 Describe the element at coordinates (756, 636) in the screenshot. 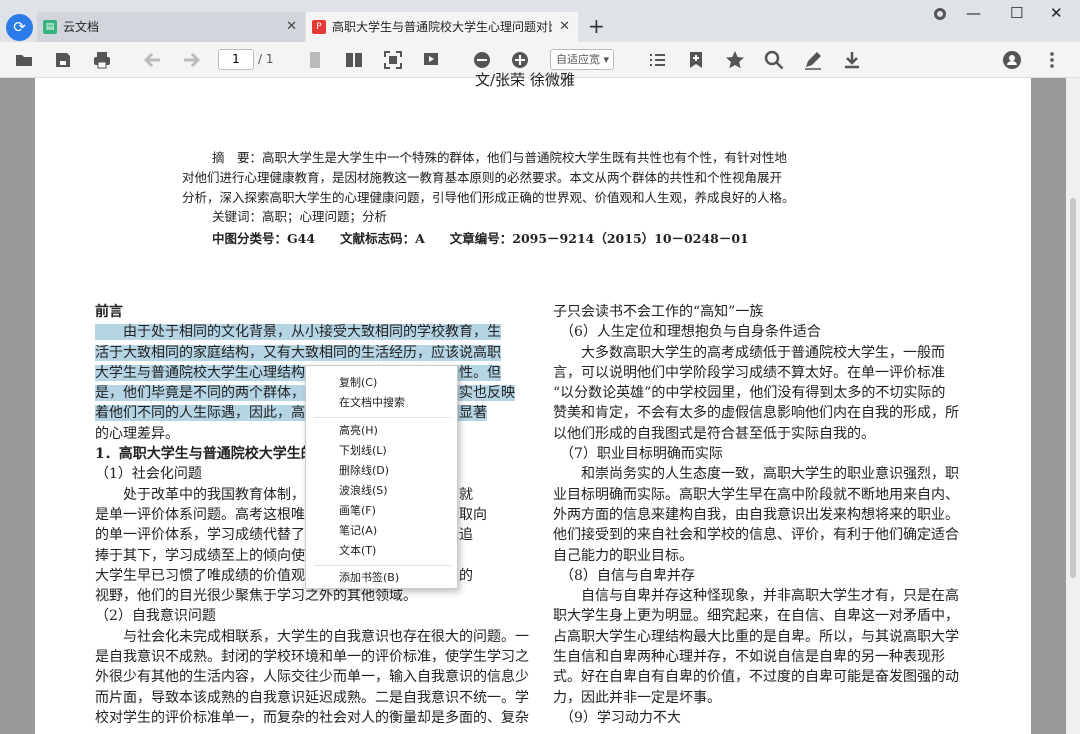

I see `text-line: 占高职大学生心理结构最大比重的是自卑。所以，与其说高职大学` at that location.